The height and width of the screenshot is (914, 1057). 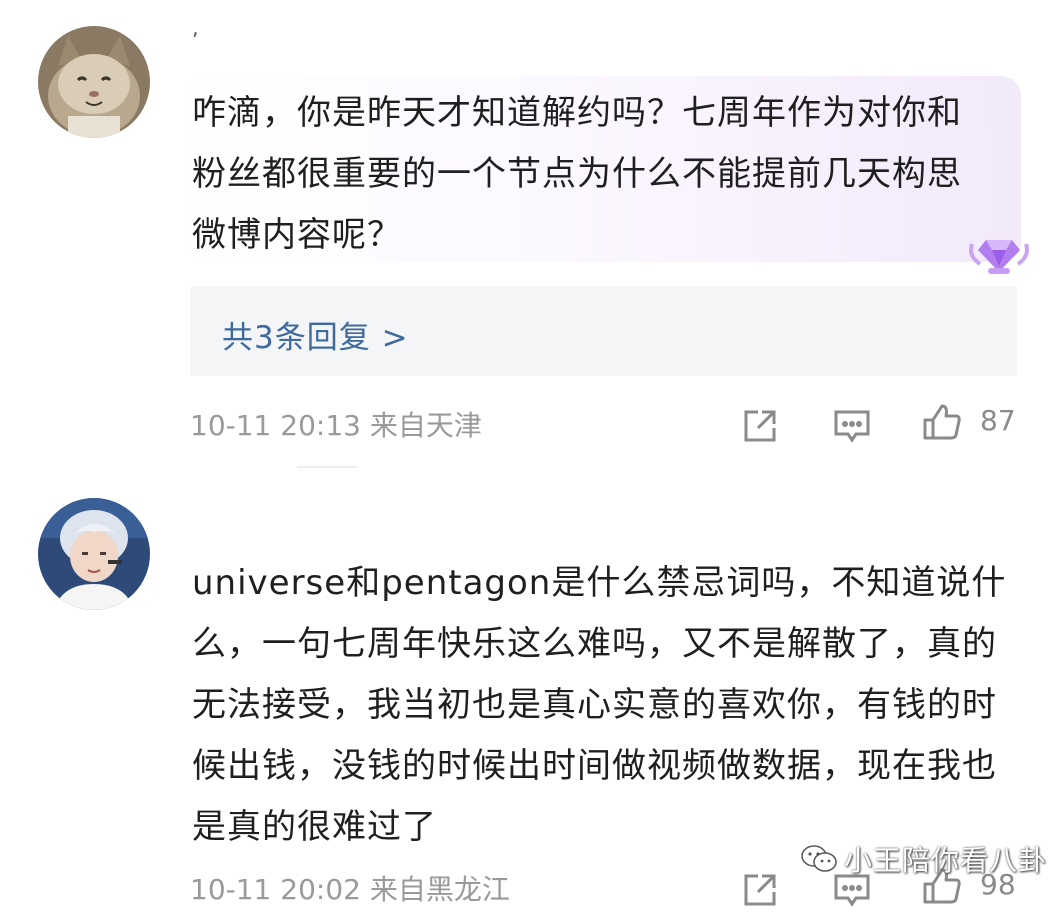 I want to click on view-replies-link: 共3条回复 >, so click(x=315, y=334).